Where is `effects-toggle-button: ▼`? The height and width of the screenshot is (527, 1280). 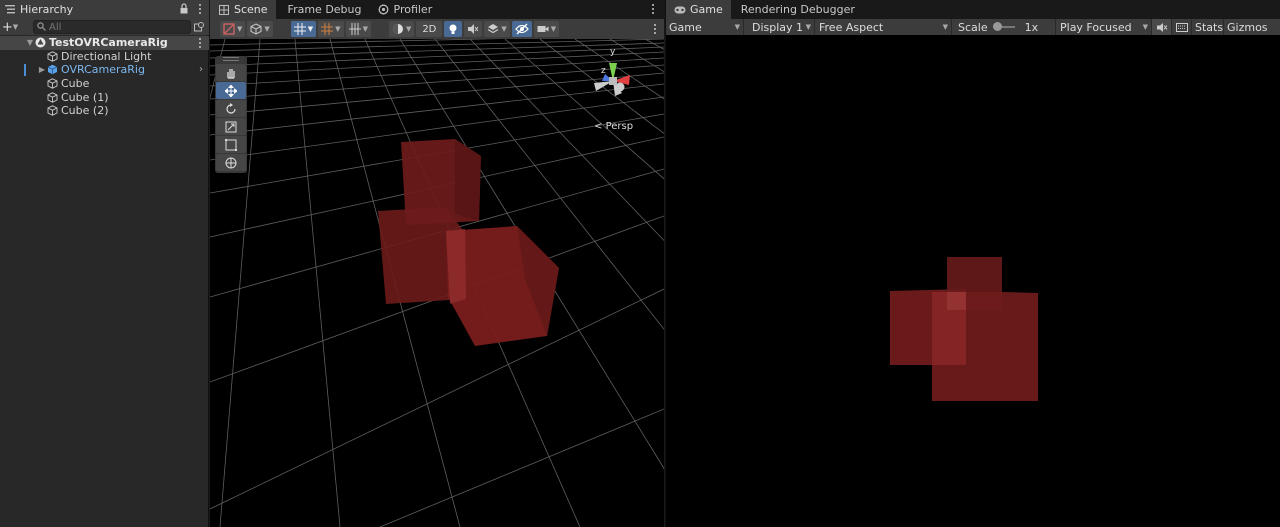 effects-toggle-button: ▼ is located at coordinates (497, 29).